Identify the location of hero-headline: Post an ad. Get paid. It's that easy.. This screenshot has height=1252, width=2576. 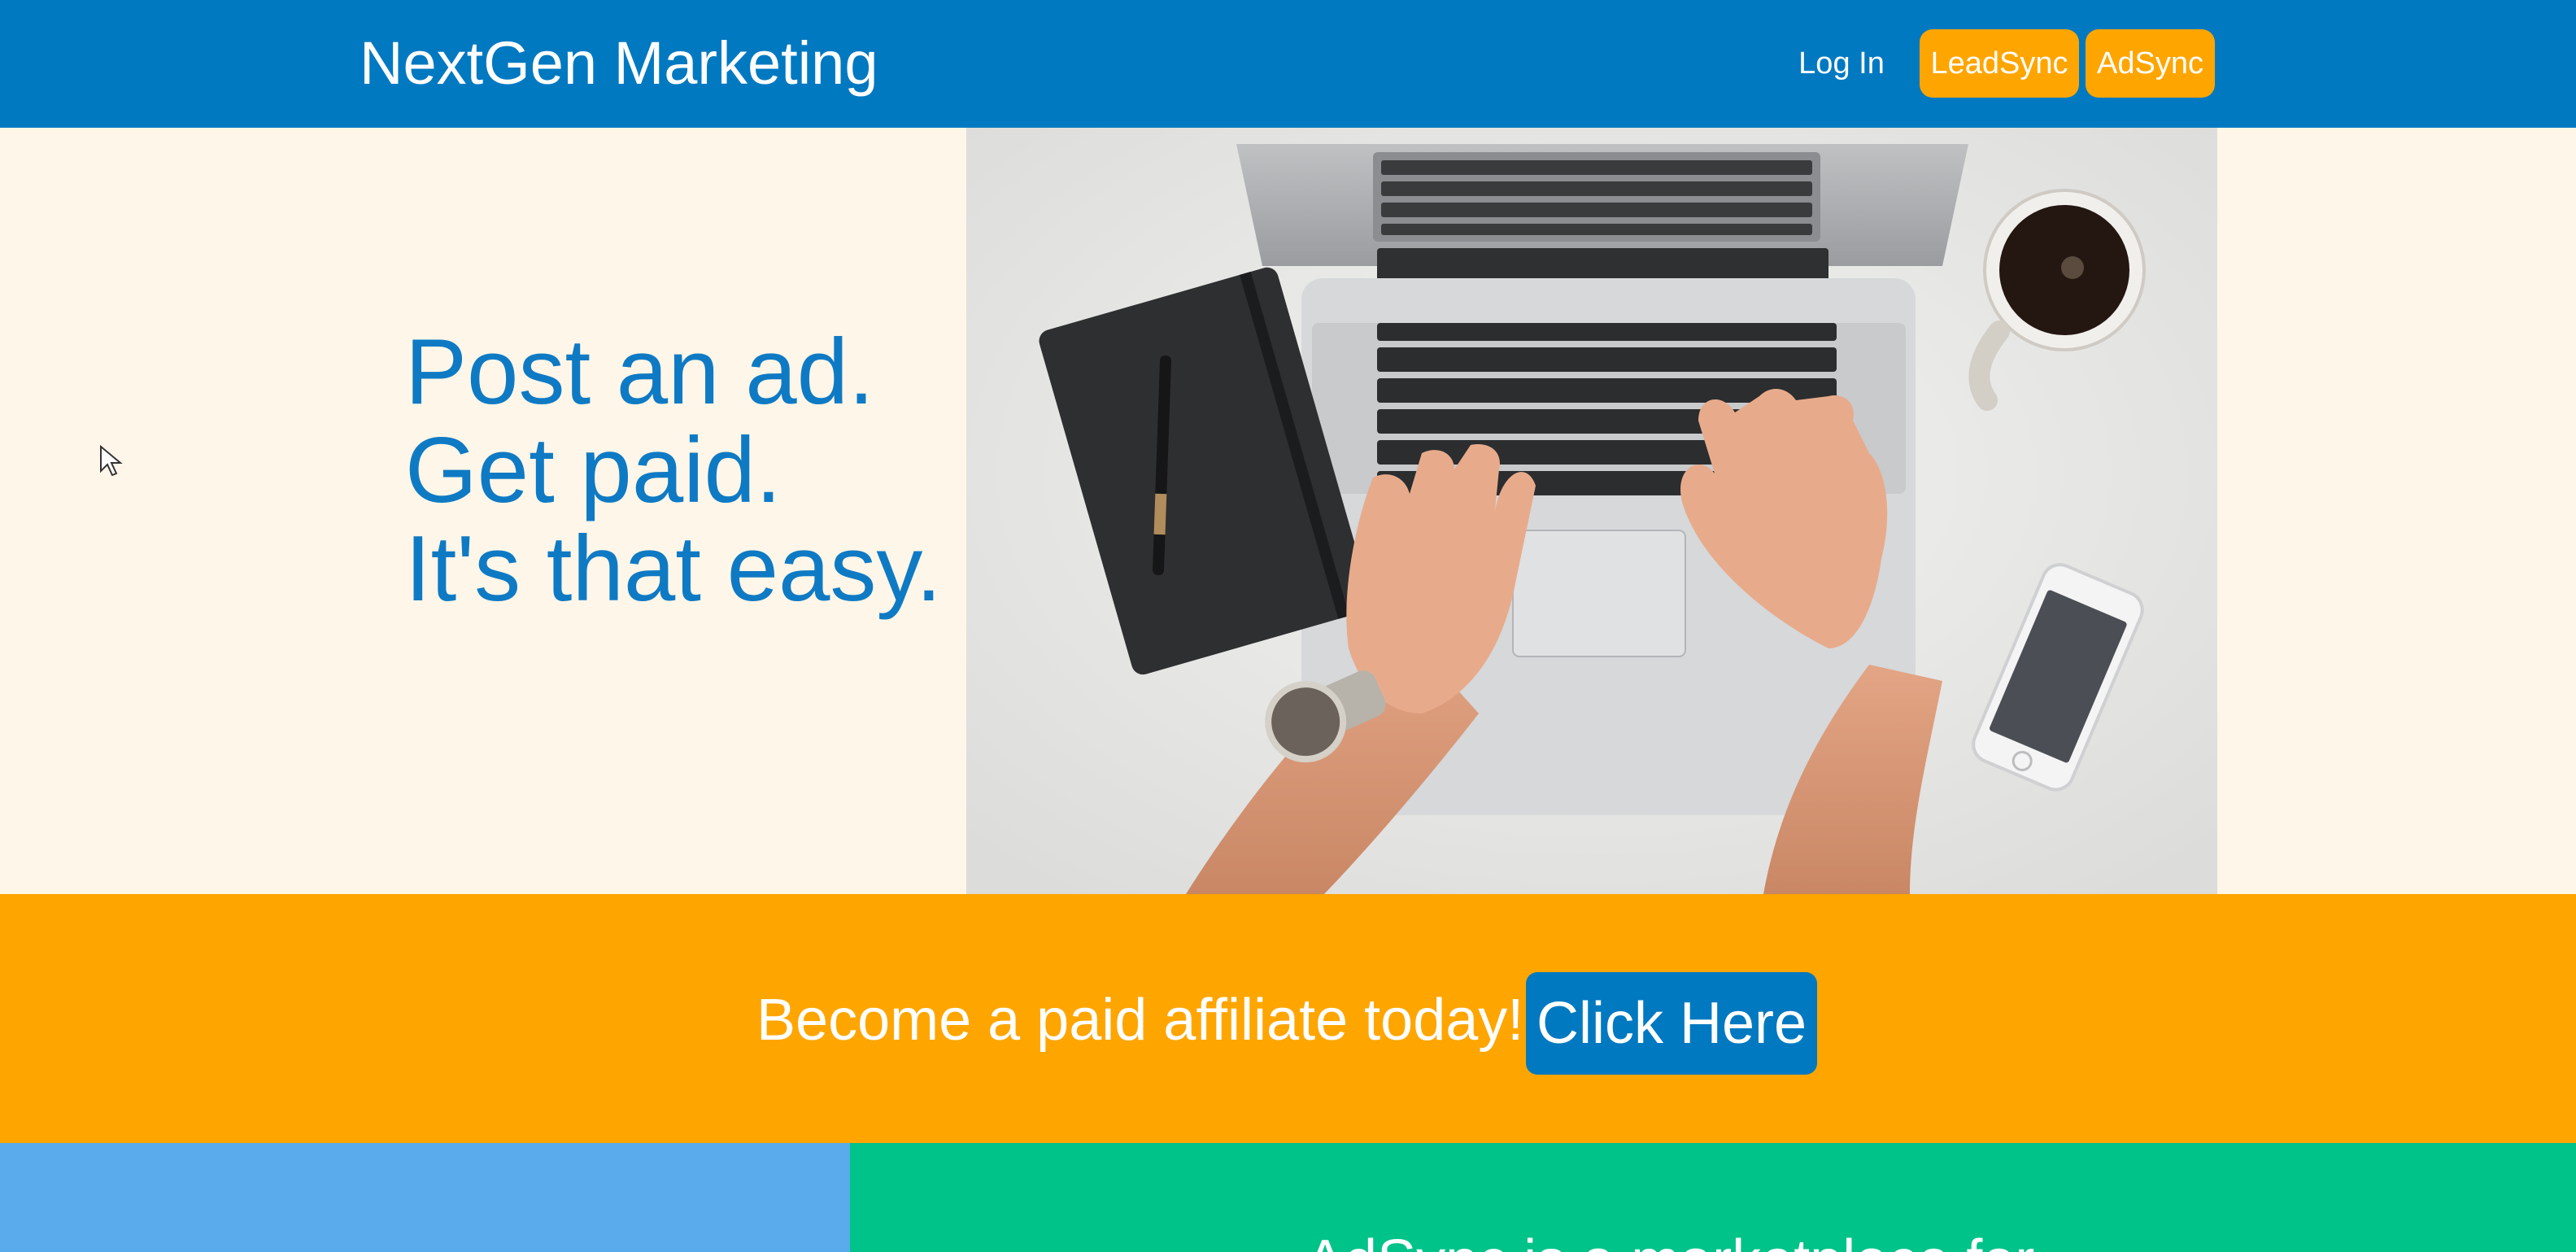
(673, 470).